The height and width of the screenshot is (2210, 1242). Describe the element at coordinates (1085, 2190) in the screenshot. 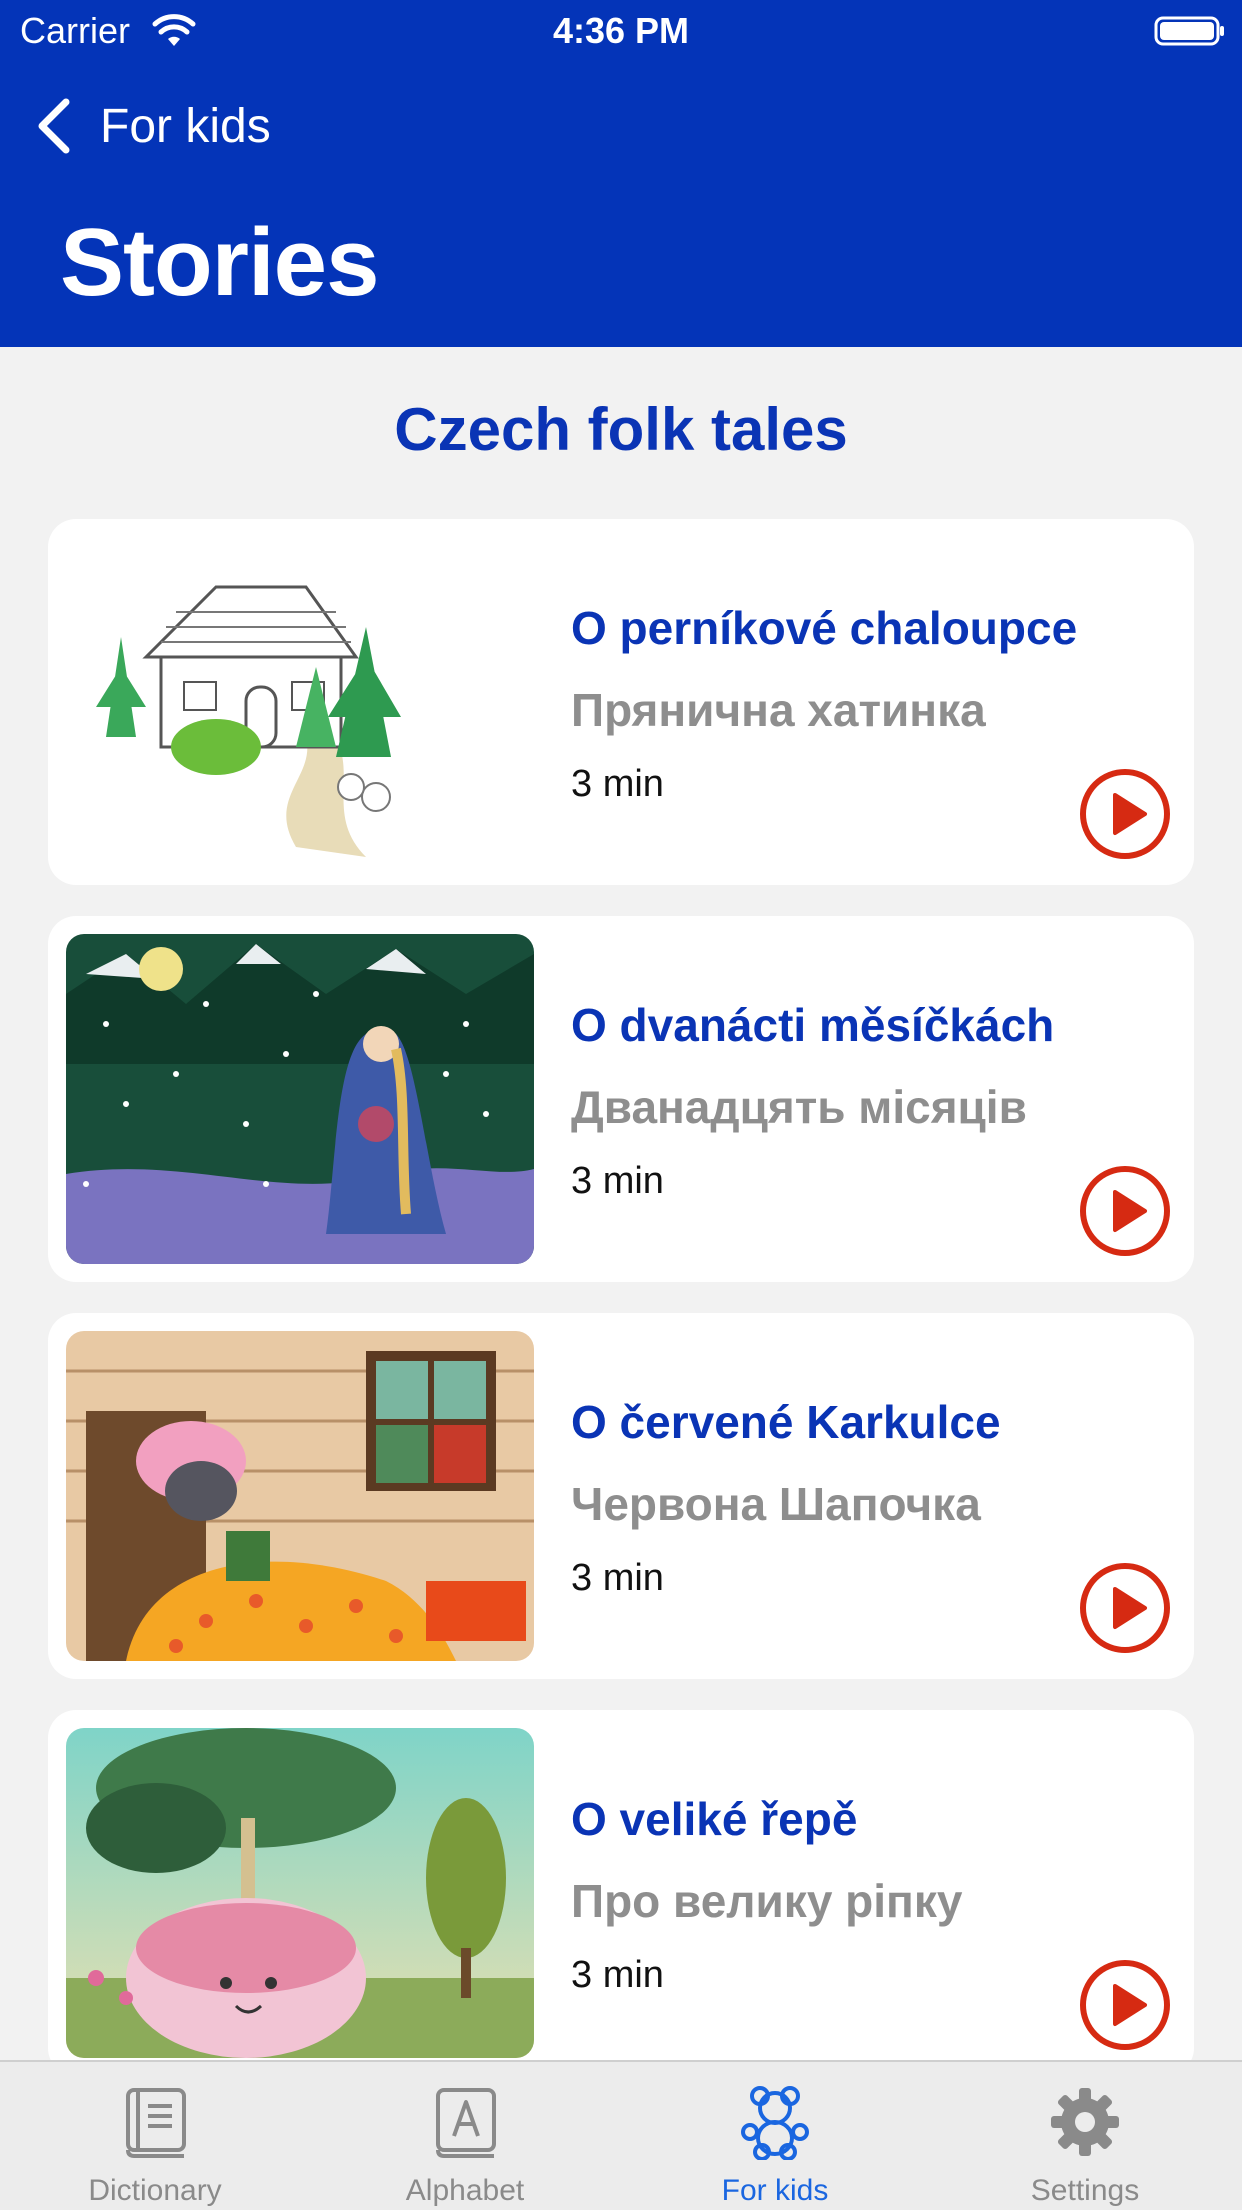

I see `tab-label: Settings` at that location.